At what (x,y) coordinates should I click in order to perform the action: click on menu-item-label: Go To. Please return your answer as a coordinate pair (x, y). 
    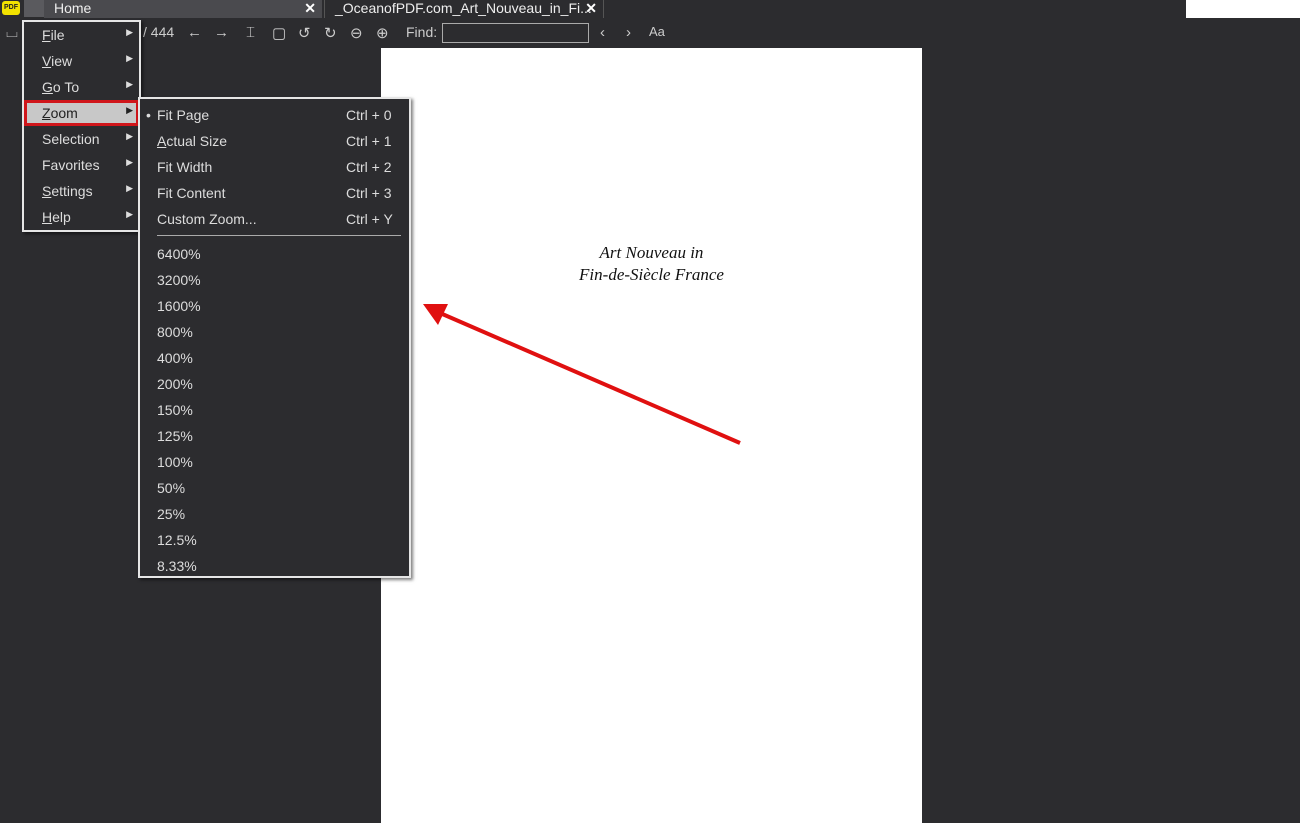
    Looking at the image, I should click on (61, 87).